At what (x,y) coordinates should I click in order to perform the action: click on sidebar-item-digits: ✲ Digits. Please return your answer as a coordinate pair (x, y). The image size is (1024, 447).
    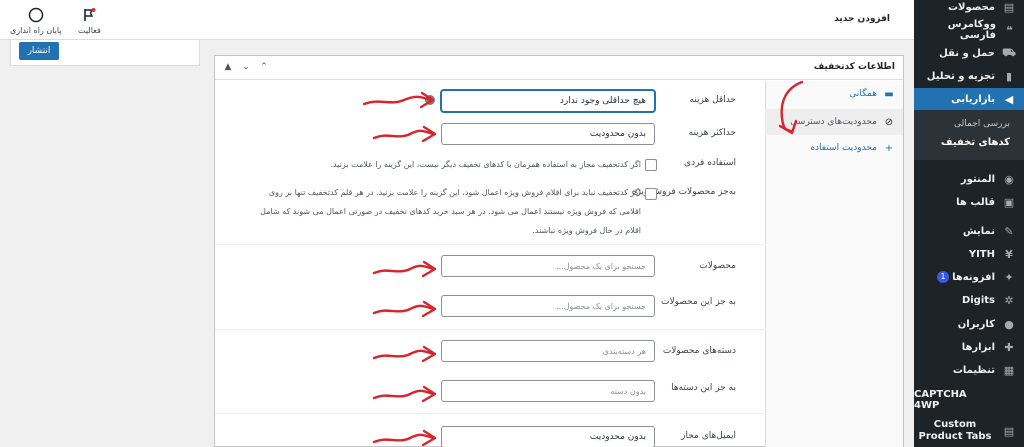
    Looking at the image, I should click on (969, 300).